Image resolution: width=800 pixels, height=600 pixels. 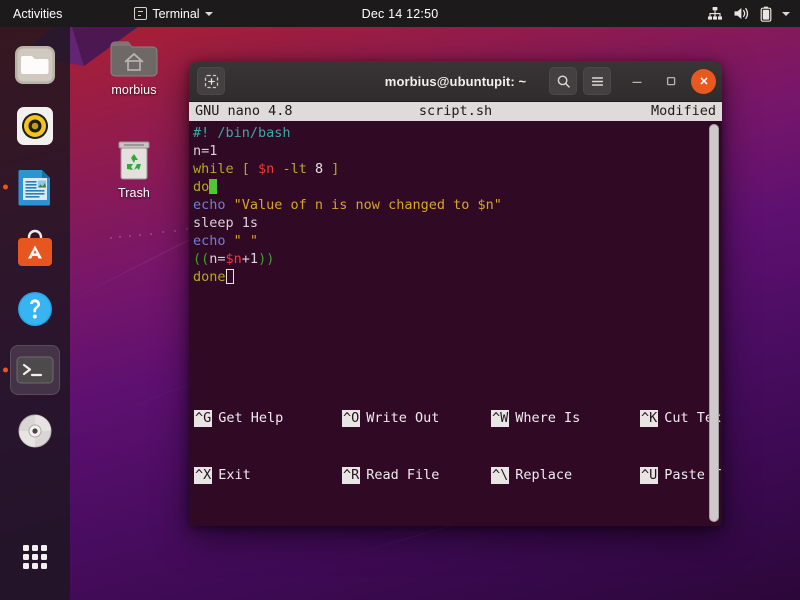 What do you see at coordinates (500, 418) in the screenshot?
I see `nano-shortcut-key: ^W` at bounding box center [500, 418].